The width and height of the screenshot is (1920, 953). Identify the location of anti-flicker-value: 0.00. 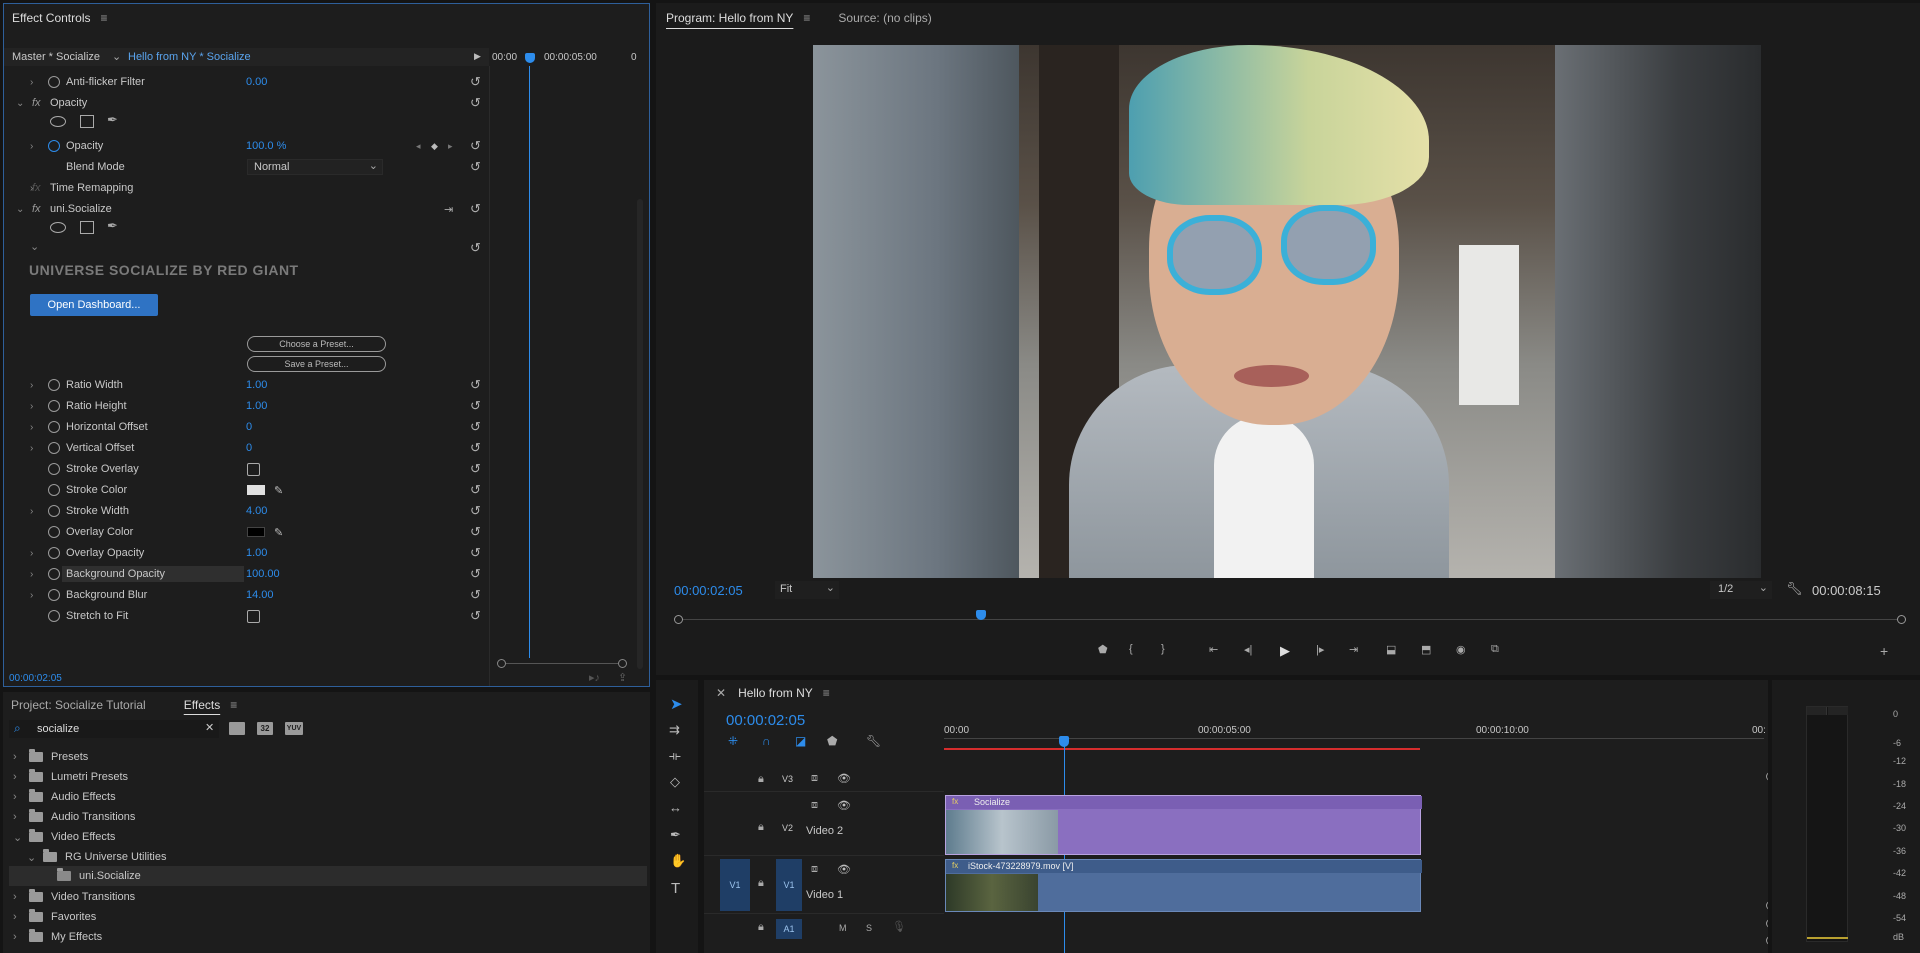
(256, 82).